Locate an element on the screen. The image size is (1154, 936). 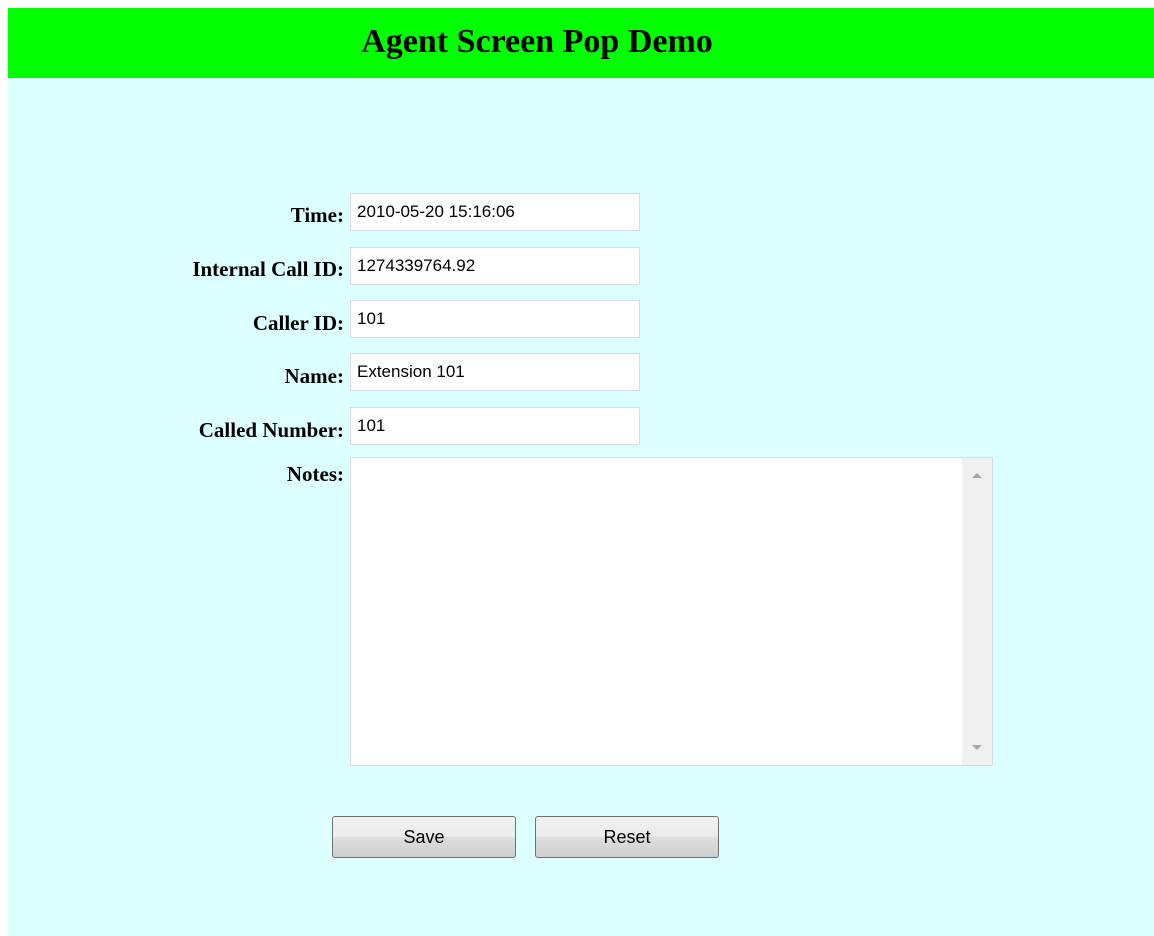
page-title: Agent Screen Pop Demo is located at coordinates (537, 41).